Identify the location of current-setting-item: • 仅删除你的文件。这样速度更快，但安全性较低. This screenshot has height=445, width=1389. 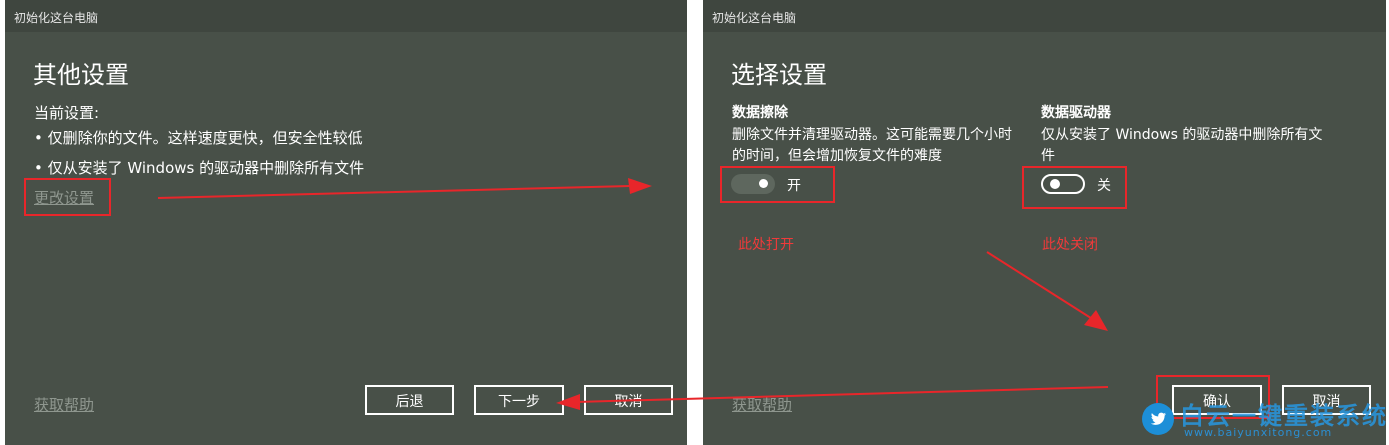
(198, 138).